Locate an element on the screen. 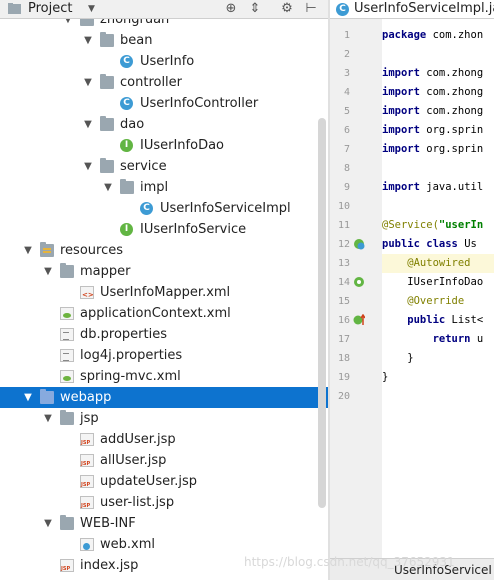  code-line: import java.util is located at coordinates (432, 187).